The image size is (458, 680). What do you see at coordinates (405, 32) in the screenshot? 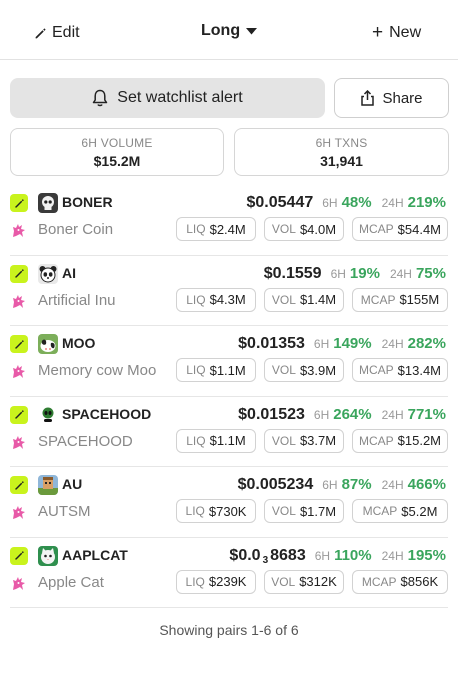
I see `new-label: New` at bounding box center [405, 32].